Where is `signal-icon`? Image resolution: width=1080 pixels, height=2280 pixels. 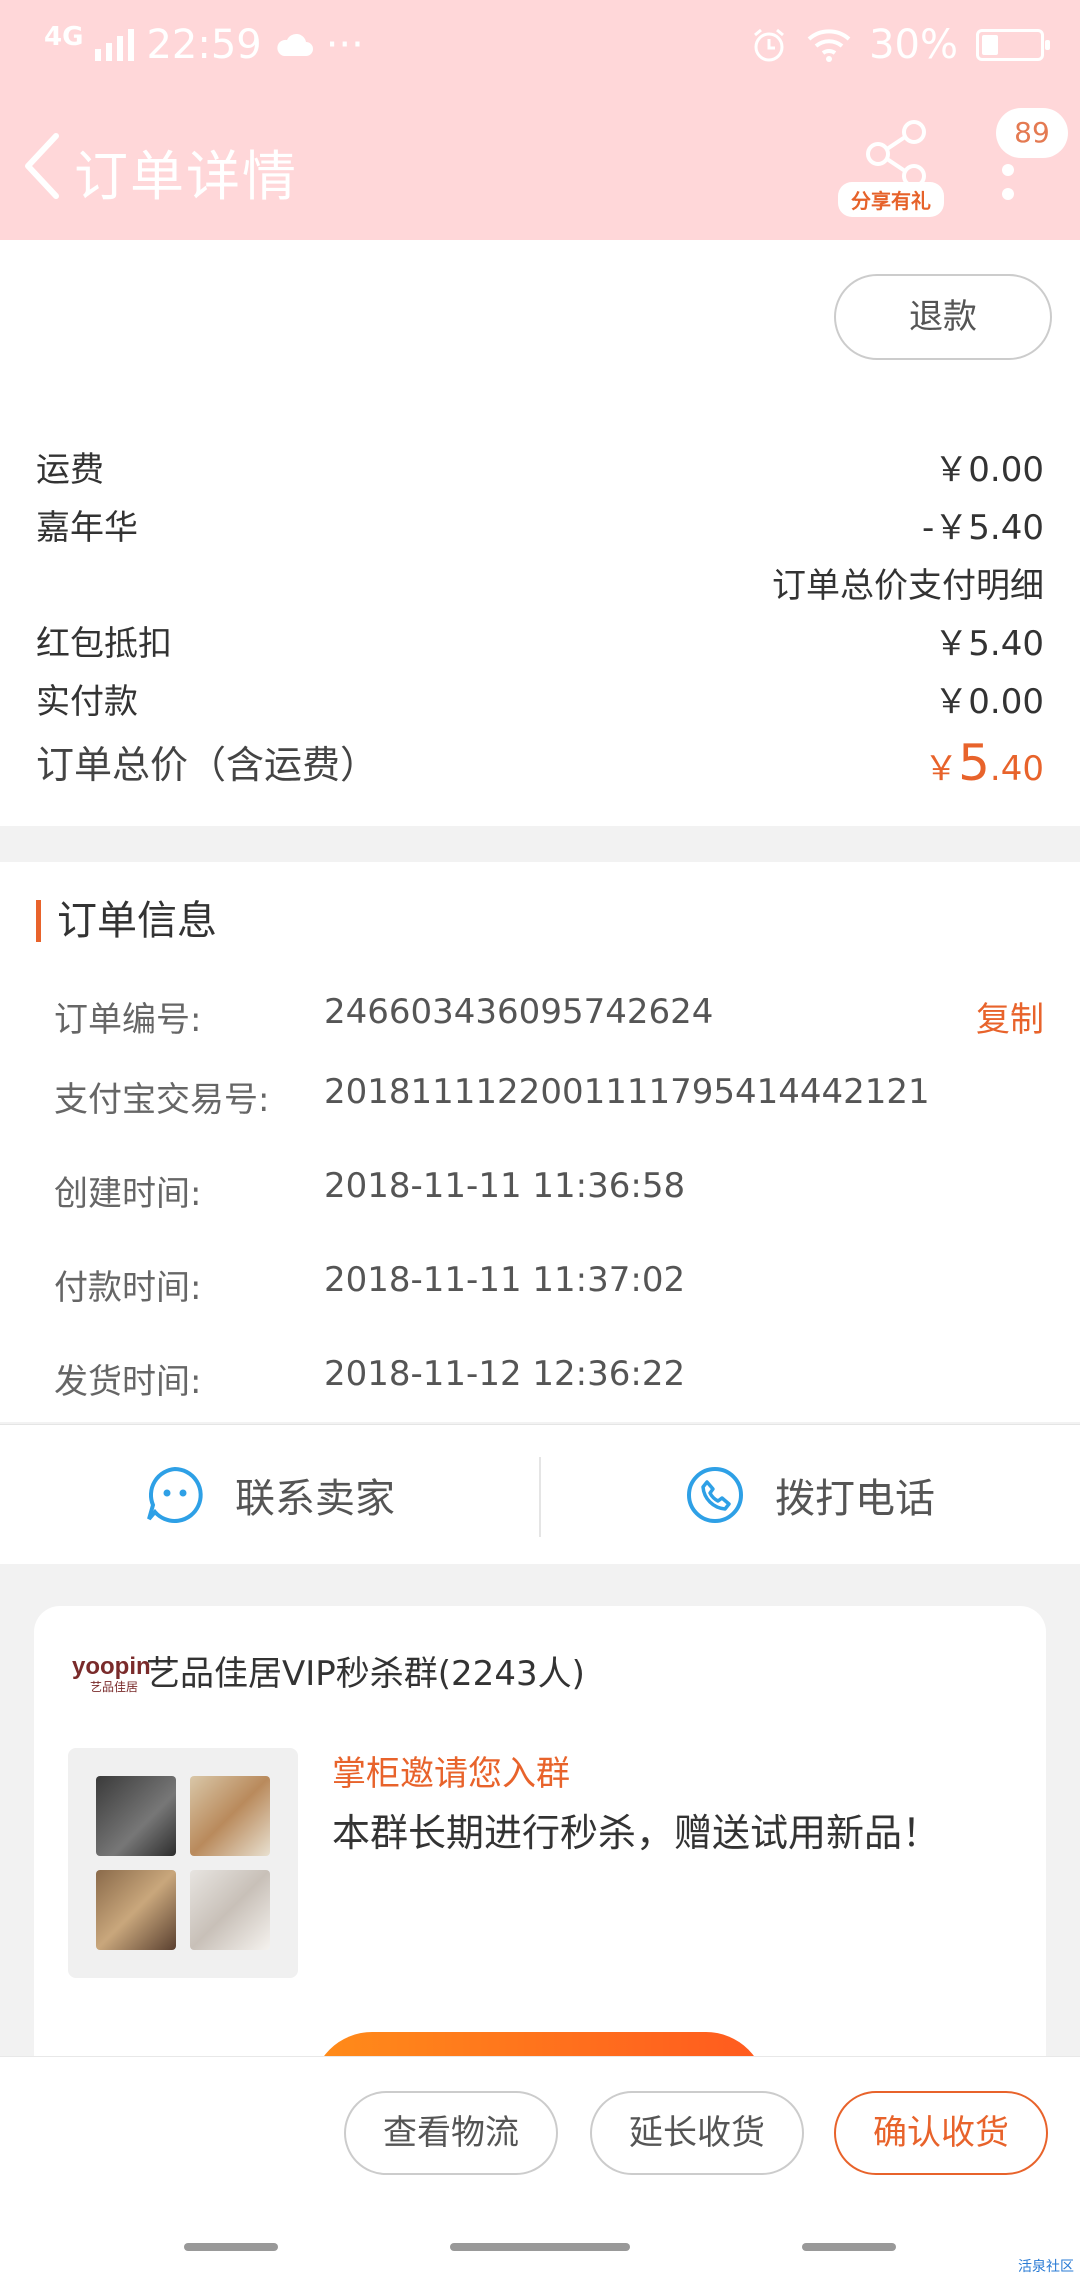 signal-icon is located at coordinates (115, 45).